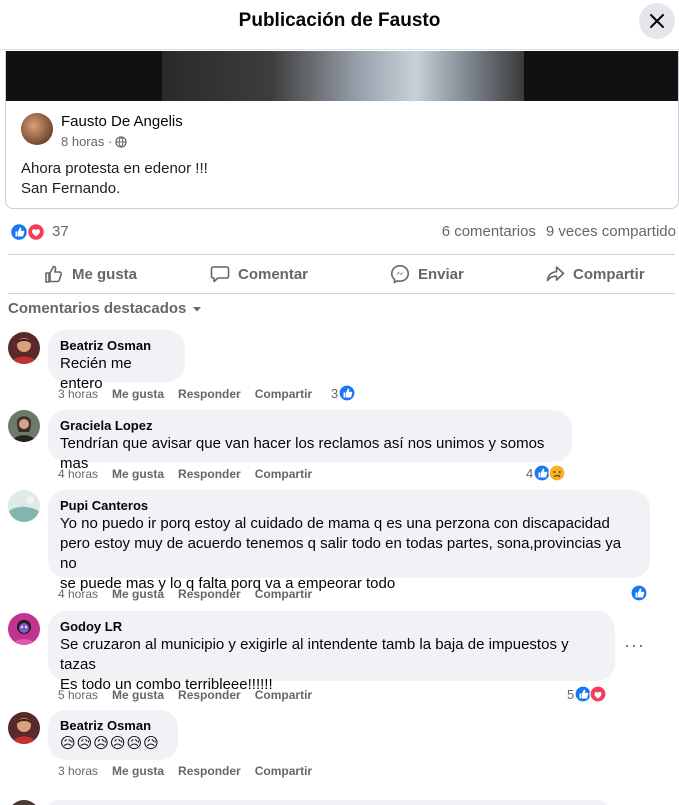  I want to click on comment-text: 😥😥😥😥😥😥, so click(110, 743).